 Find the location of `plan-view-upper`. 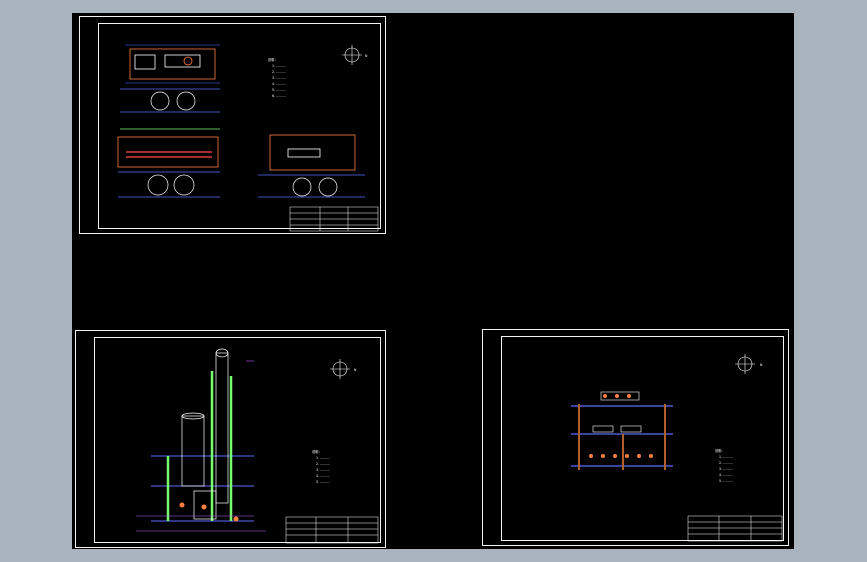

plan-view-upper is located at coordinates (172, 64).